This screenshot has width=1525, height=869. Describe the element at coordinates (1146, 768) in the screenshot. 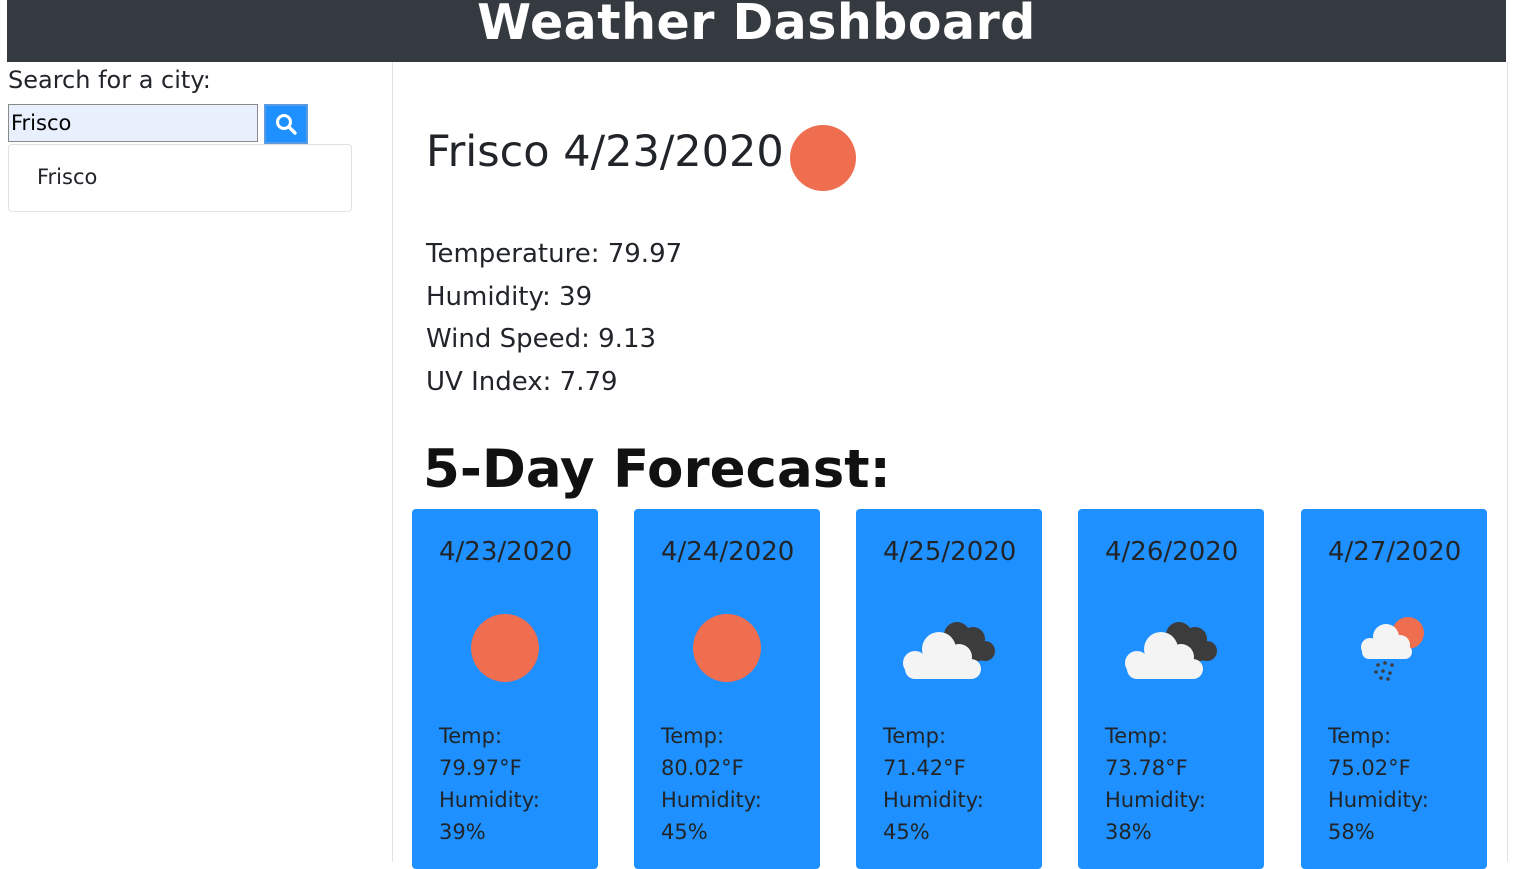

I see `temp-value: 73.78°F` at that location.